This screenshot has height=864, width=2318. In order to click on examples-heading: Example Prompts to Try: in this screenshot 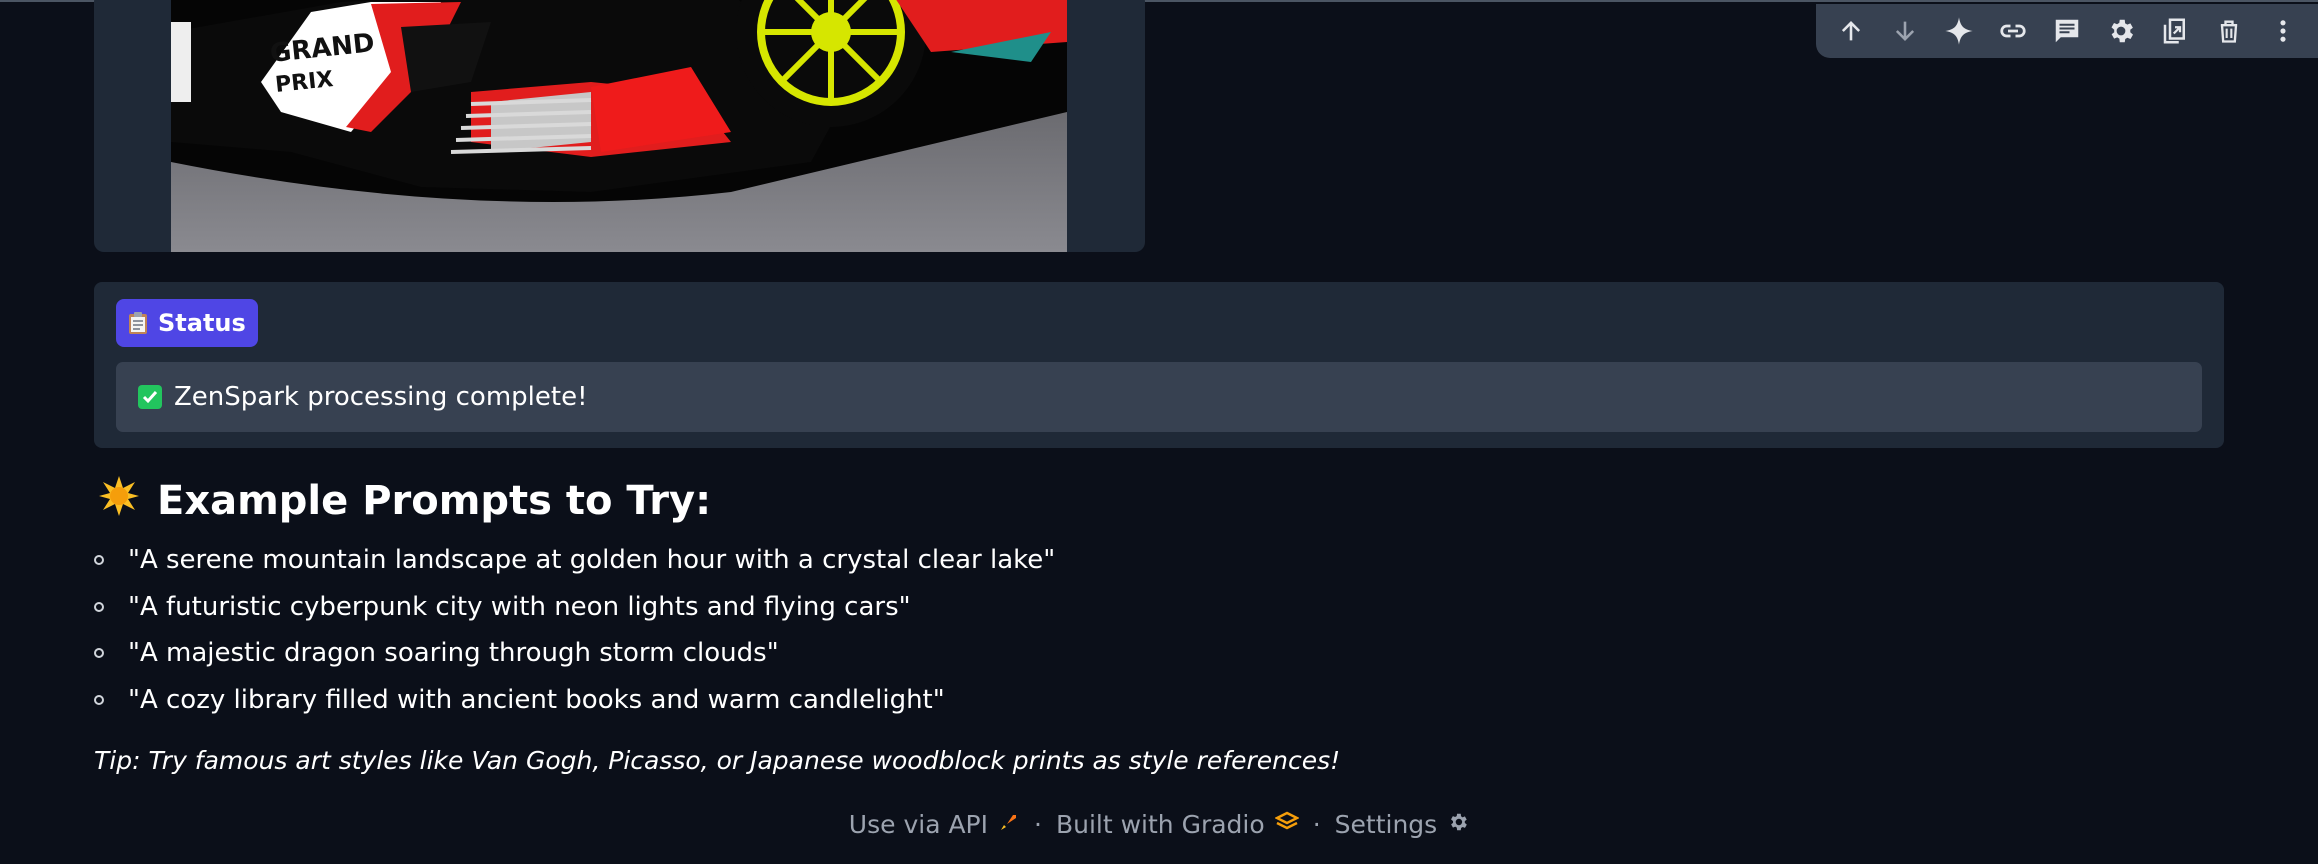, I will do `click(404, 501)`.